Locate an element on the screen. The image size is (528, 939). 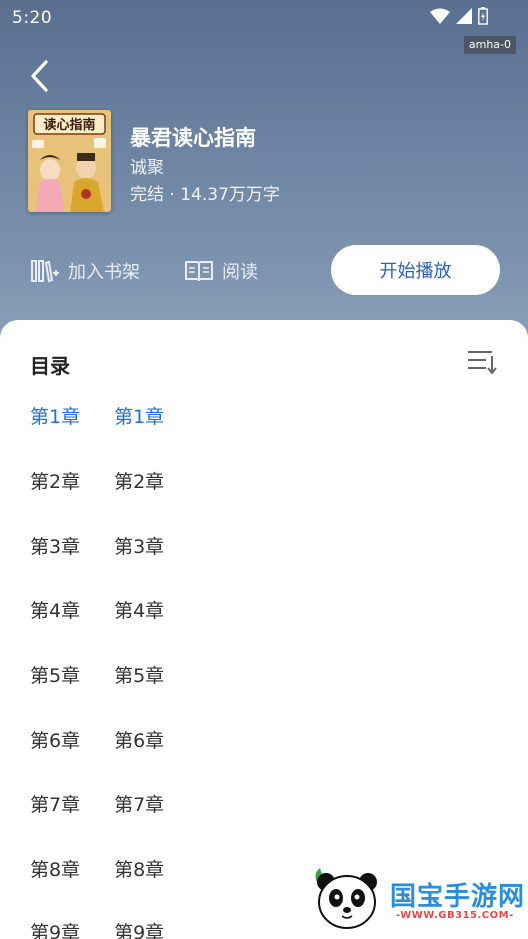
sort-button is located at coordinates (482, 362).